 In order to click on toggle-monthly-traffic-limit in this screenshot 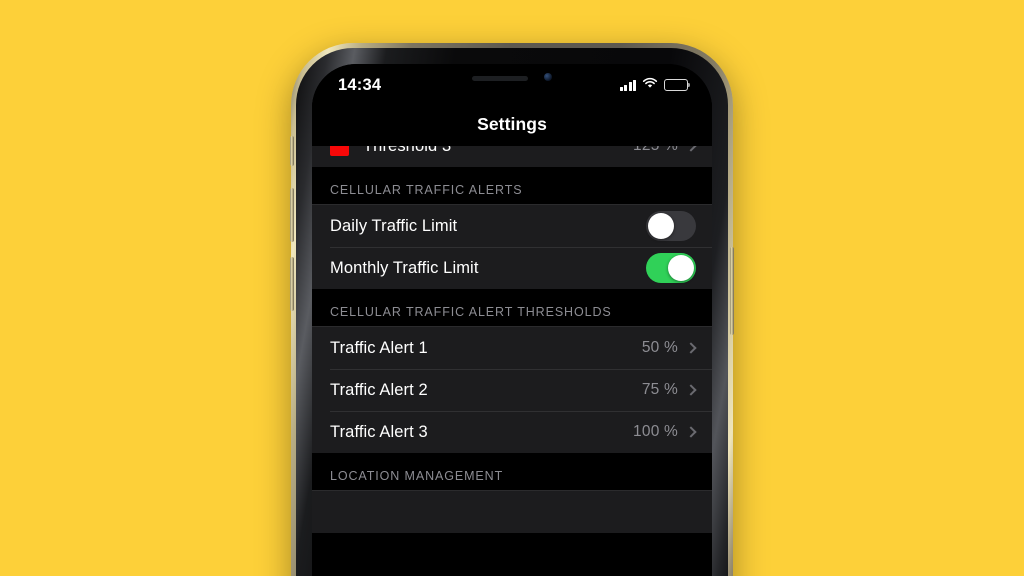, I will do `click(671, 268)`.